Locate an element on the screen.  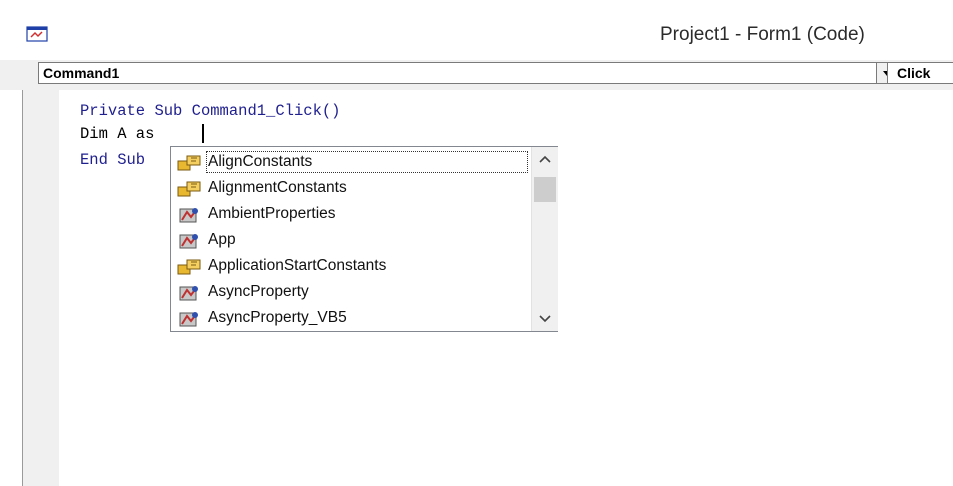
object-combo-value: Command1 is located at coordinates (81, 73).